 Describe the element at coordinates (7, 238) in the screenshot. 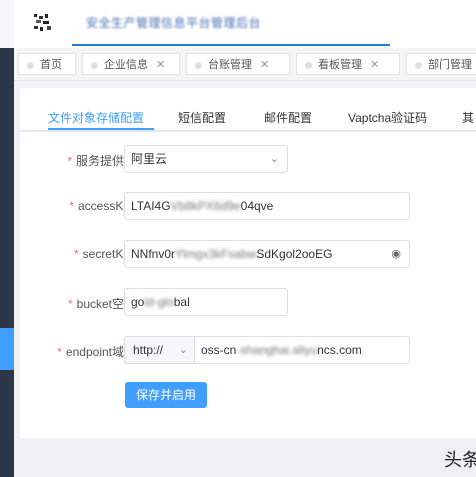

I see `sidebar` at that location.